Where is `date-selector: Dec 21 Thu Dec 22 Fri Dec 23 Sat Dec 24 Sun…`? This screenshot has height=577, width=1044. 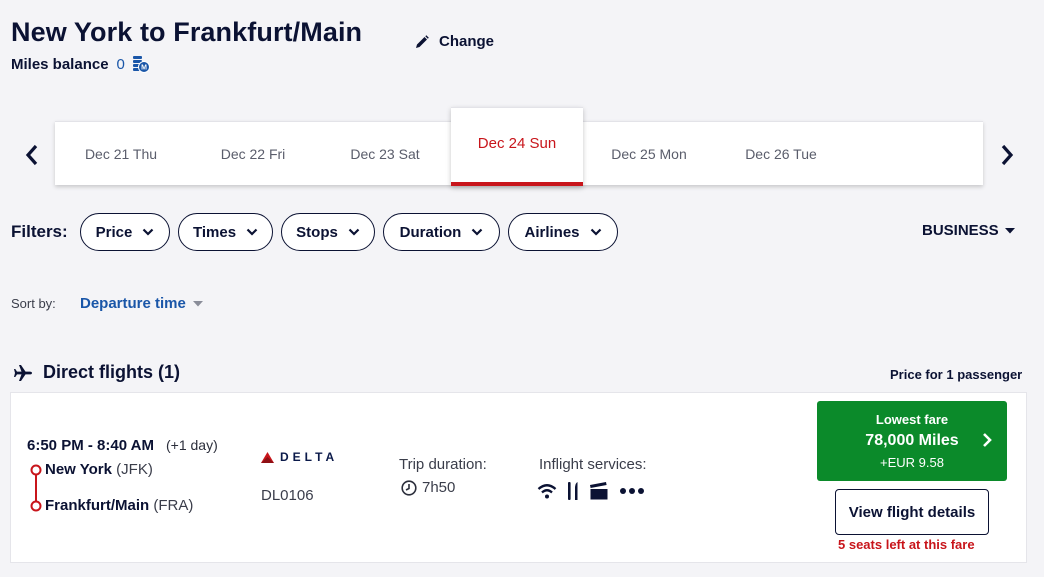 date-selector: Dec 21 Thu Dec 22 Fri Dec 23 Sat Dec 24 Sun… is located at coordinates (519, 146).